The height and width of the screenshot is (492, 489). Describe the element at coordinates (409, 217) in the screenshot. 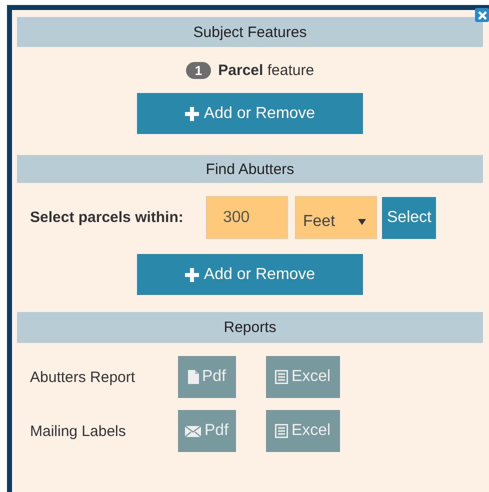

I see `select-button: Select` at that location.